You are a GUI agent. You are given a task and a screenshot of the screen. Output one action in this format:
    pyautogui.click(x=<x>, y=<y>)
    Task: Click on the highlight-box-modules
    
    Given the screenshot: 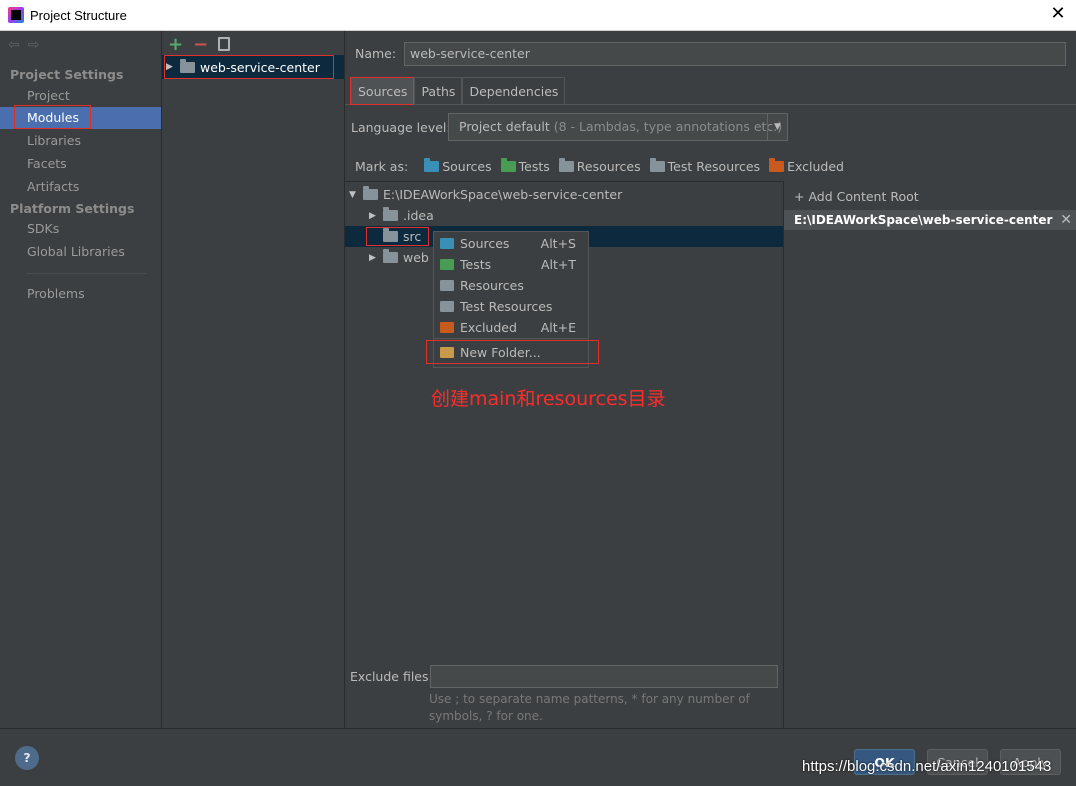 What is the action you would take?
    pyautogui.click(x=52, y=117)
    